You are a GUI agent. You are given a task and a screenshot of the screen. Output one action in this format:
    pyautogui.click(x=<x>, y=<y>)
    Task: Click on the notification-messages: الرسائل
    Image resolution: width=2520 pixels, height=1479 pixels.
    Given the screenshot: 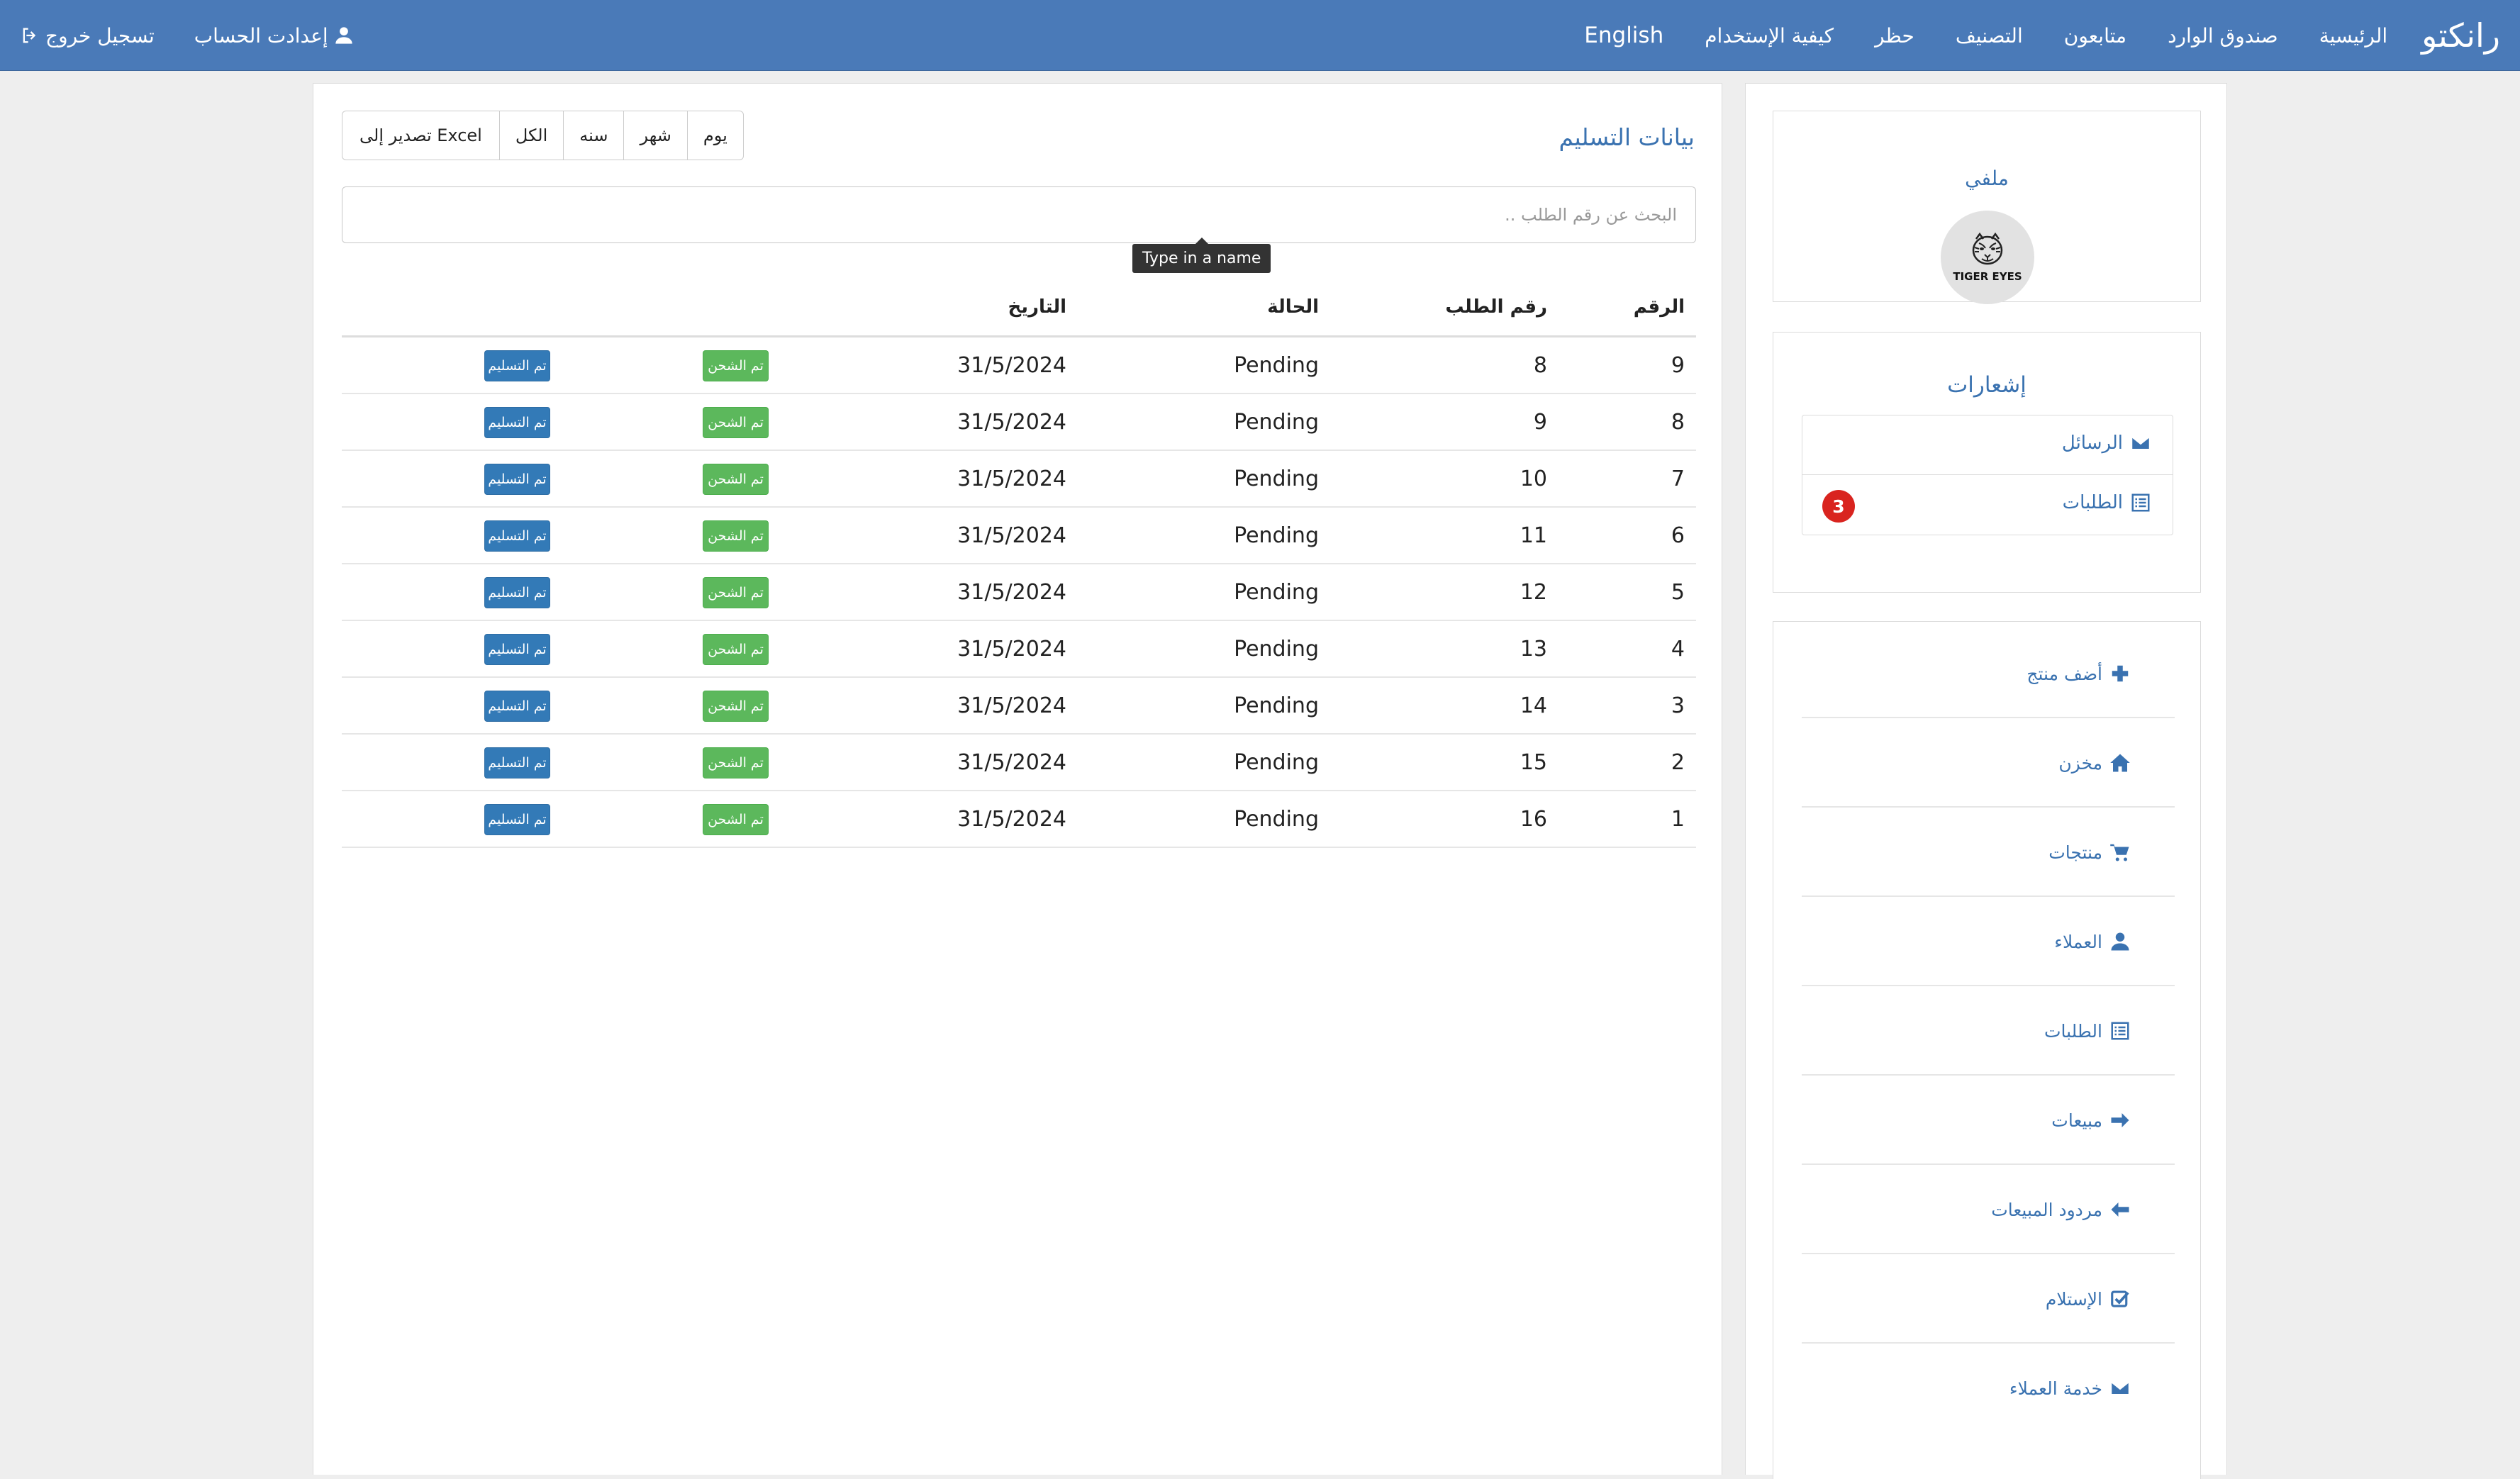 What is the action you would take?
    pyautogui.click(x=1988, y=445)
    